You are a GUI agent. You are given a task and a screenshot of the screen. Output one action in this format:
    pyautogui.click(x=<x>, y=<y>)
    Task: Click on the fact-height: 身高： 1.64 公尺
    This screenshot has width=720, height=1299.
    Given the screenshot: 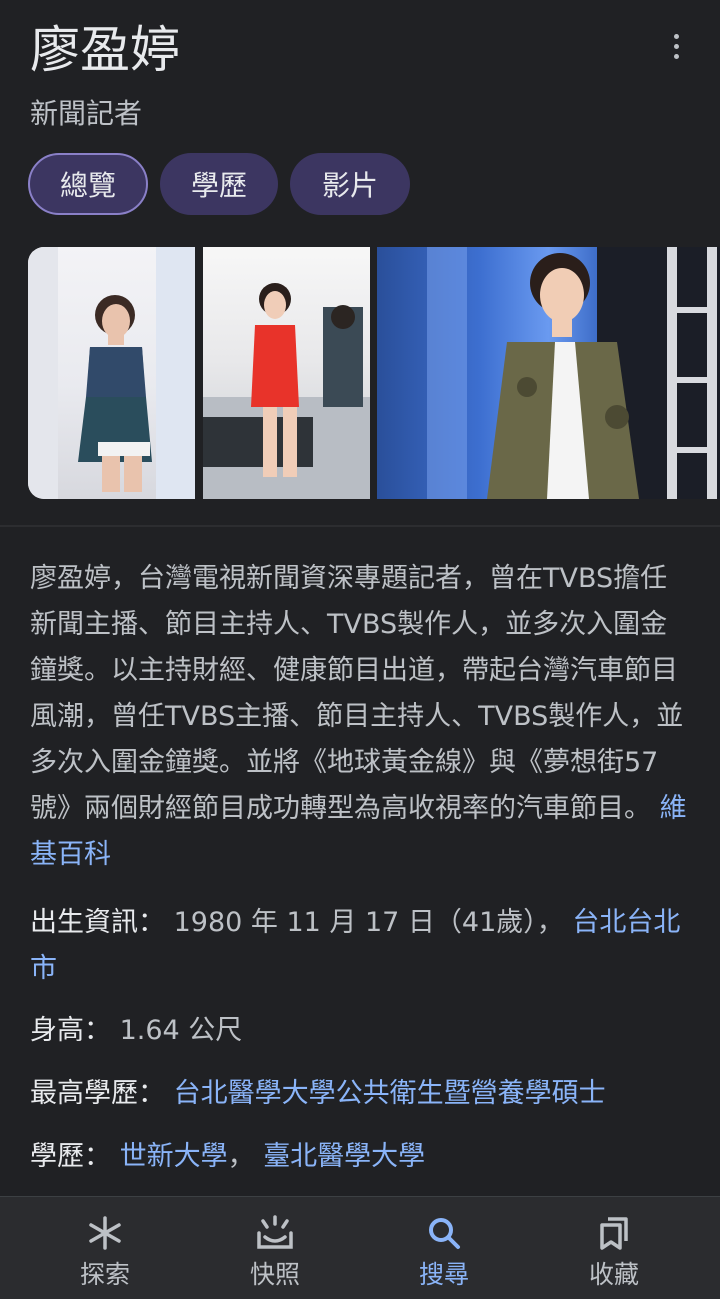 What is the action you would take?
    pyautogui.click(x=136, y=1031)
    